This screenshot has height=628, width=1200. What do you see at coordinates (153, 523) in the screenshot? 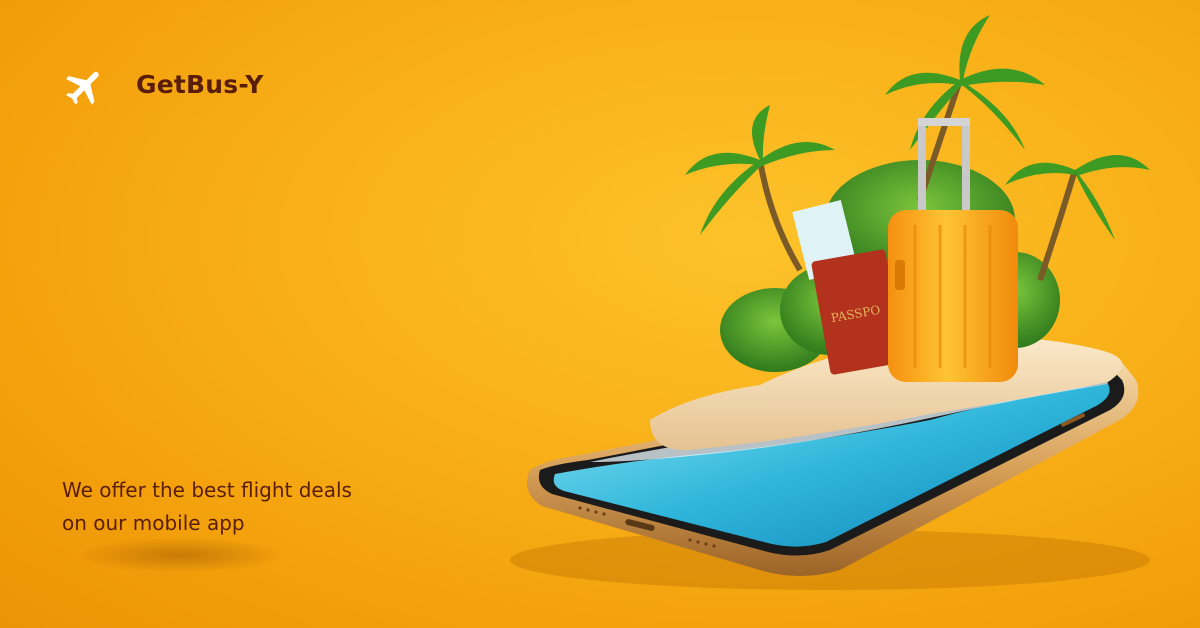
I see `tagline-line-2: on our mobile app` at bounding box center [153, 523].